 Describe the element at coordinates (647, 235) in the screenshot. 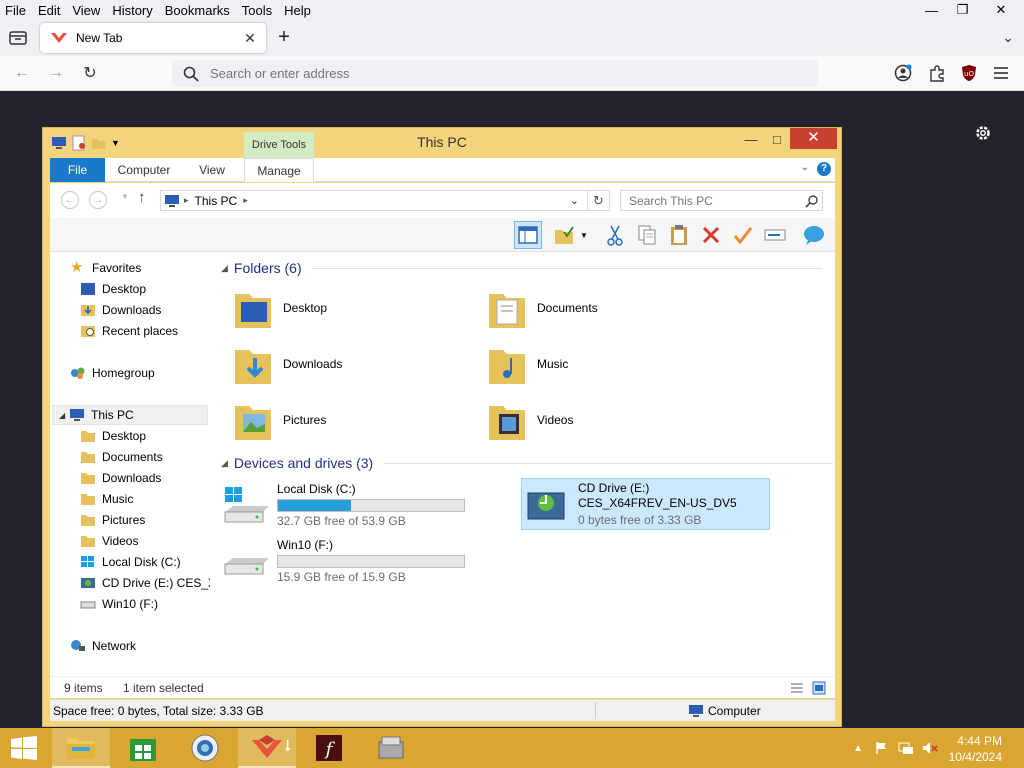

I see `copy-button` at that location.